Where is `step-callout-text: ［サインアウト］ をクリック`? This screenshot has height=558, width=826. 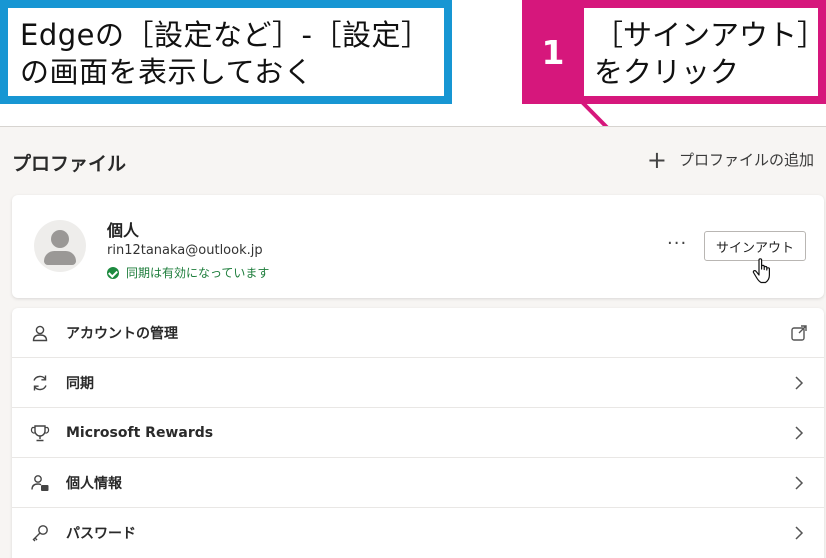
step-callout-text: ［サインアウト］ をクリック is located at coordinates (705, 52).